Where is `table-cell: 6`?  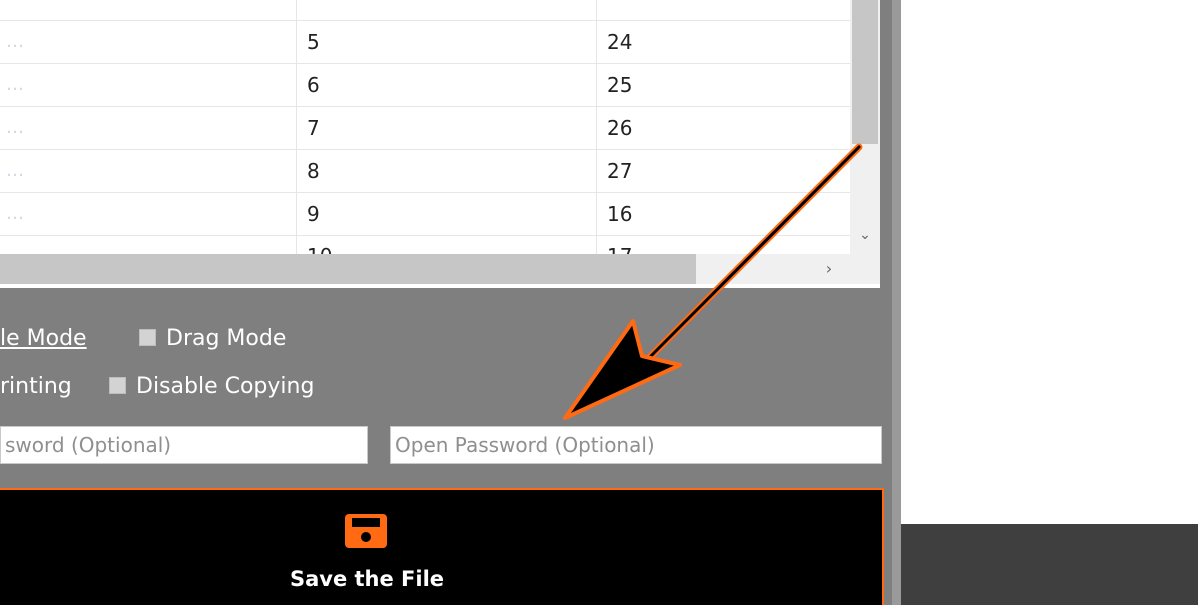
table-cell: 6 is located at coordinates (446, 85).